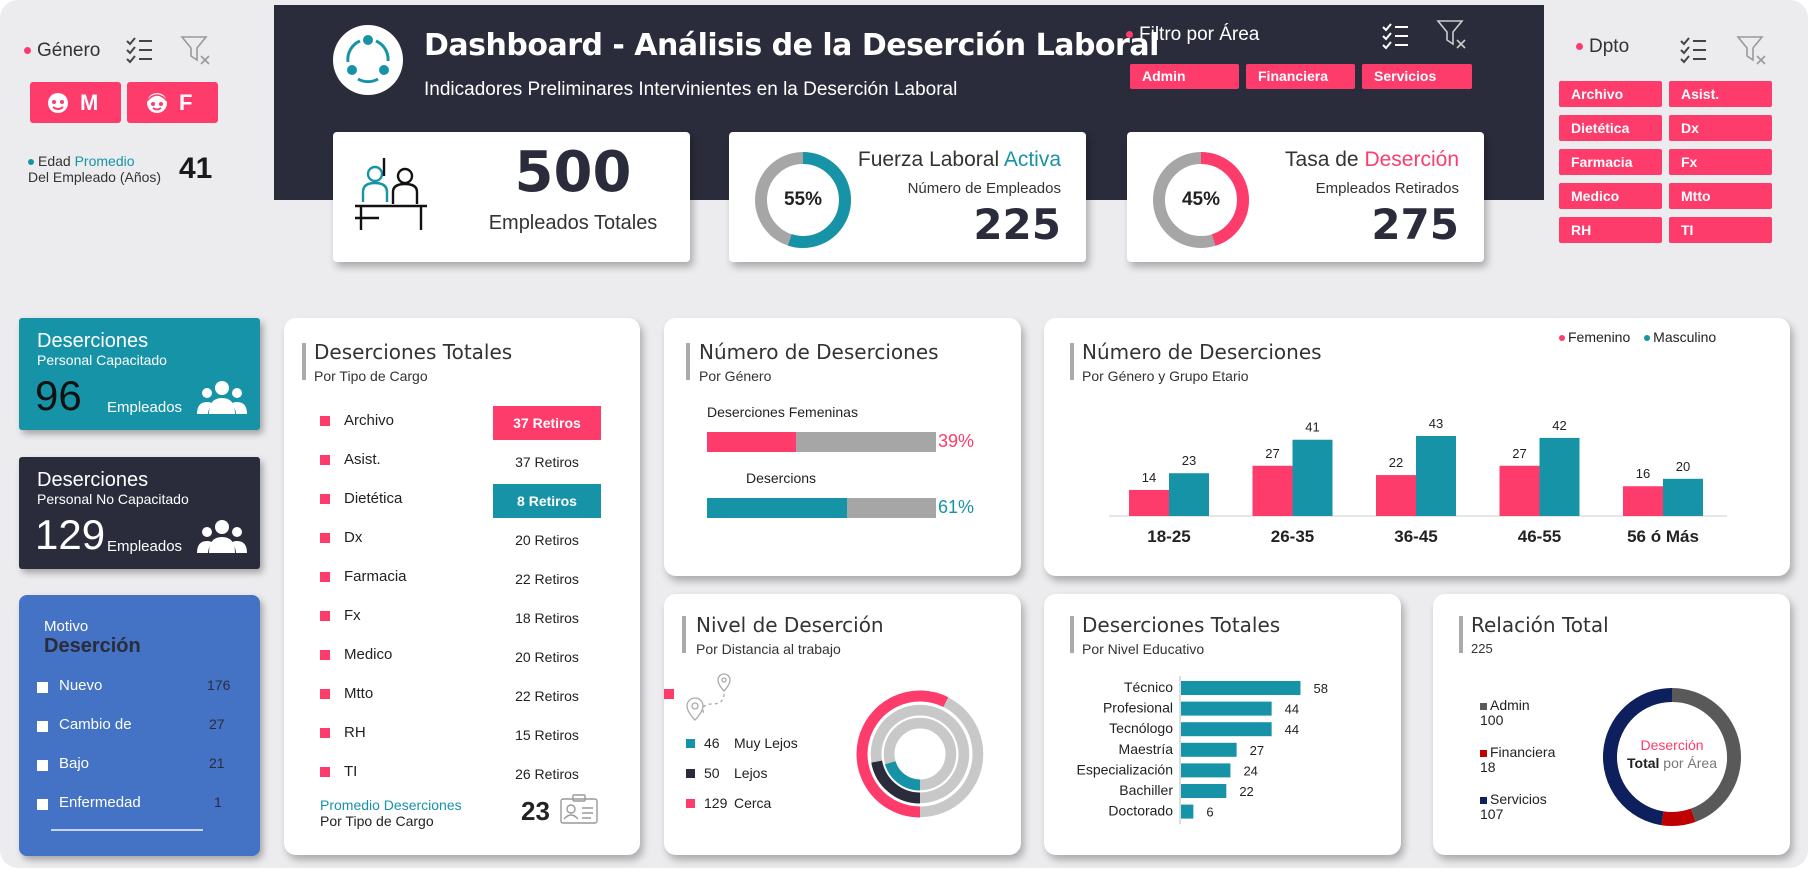 This screenshot has width=1813, height=875. I want to click on clear-filter-icon, so click(196, 50).